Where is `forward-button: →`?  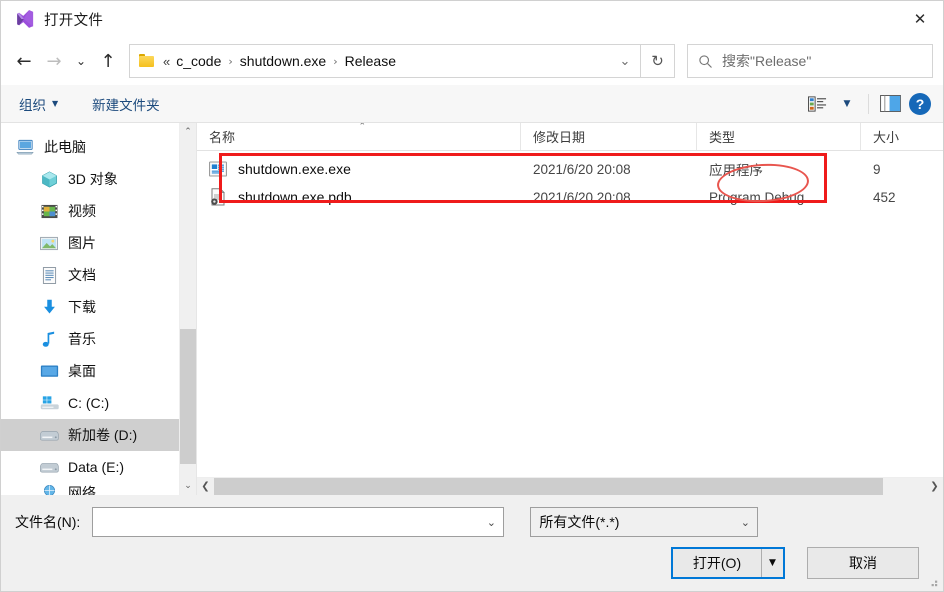 forward-button: → is located at coordinates (54, 61).